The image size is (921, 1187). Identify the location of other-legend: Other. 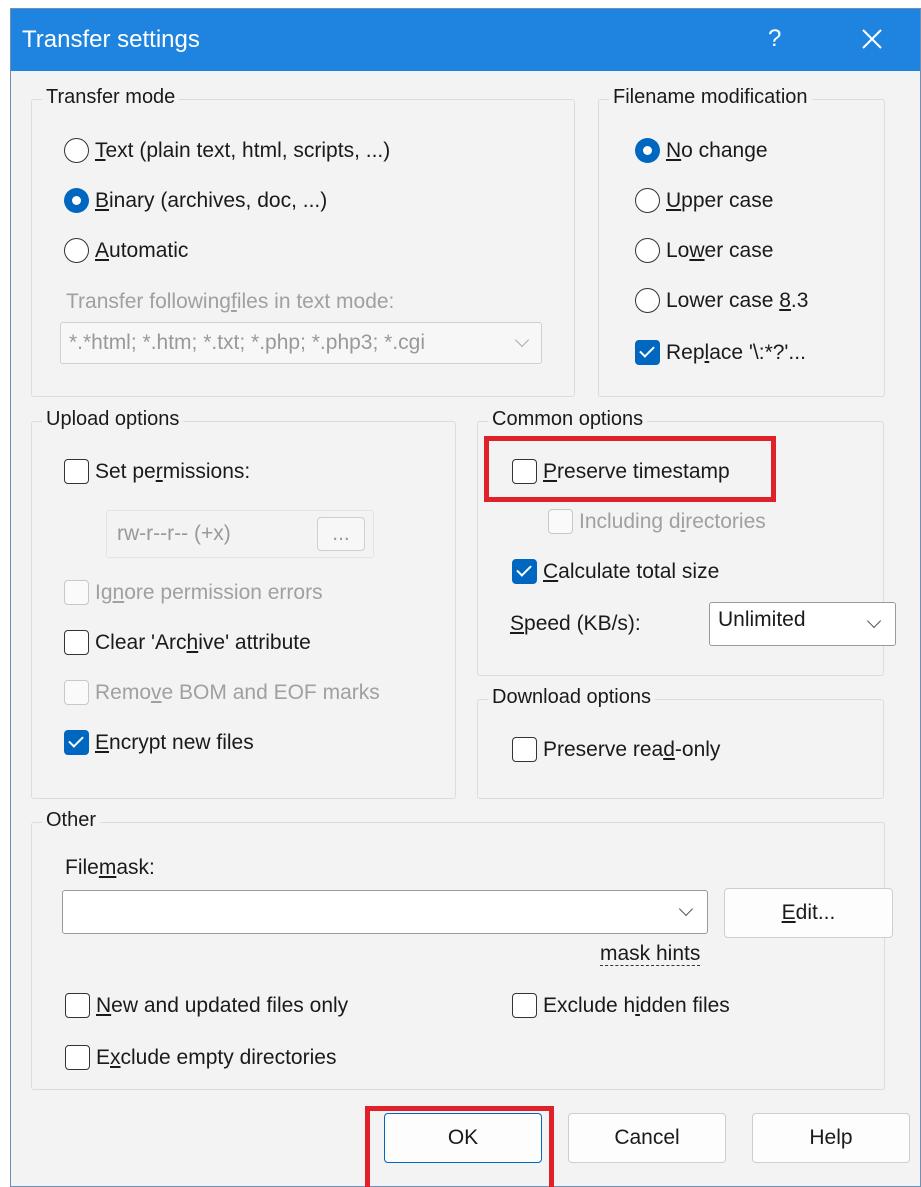
(71, 820).